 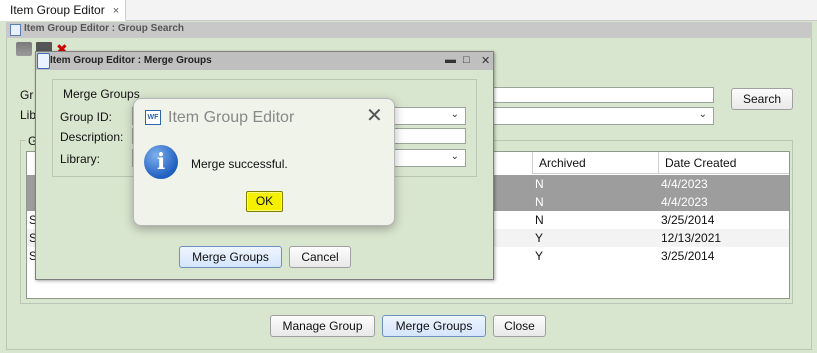 What do you see at coordinates (80, 159) in the screenshot?
I see `library-label: Library:` at bounding box center [80, 159].